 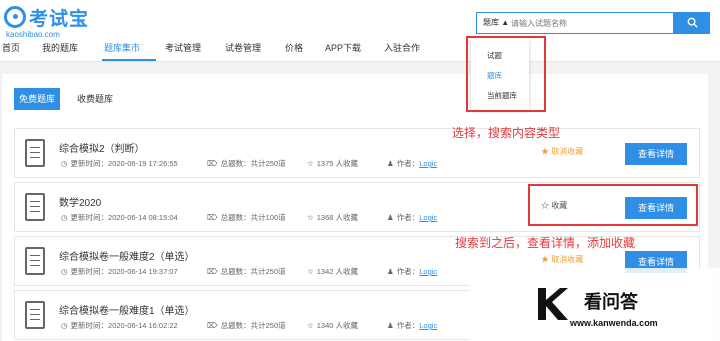 I want to click on annotation-select-type: 选择，搜索内容类型, so click(x=506, y=133).